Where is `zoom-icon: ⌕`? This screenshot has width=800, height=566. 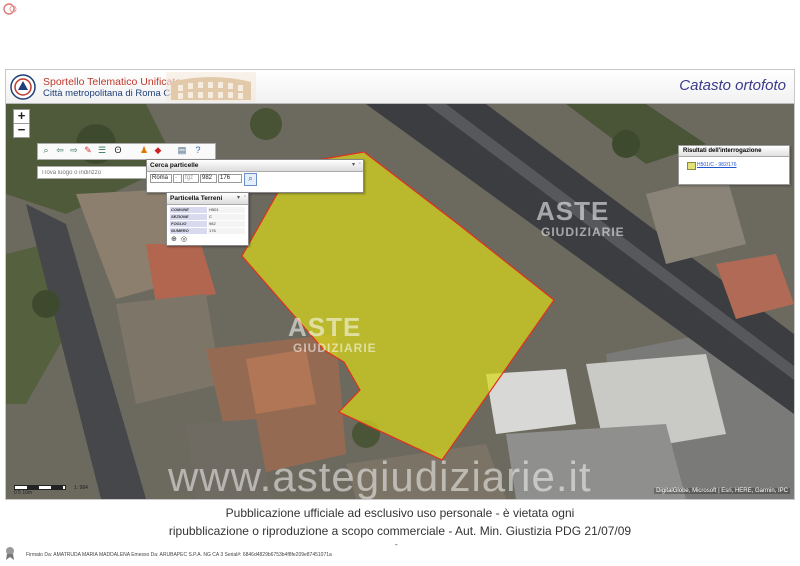
zoom-icon: ⌕ is located at coordinates (46, 150).